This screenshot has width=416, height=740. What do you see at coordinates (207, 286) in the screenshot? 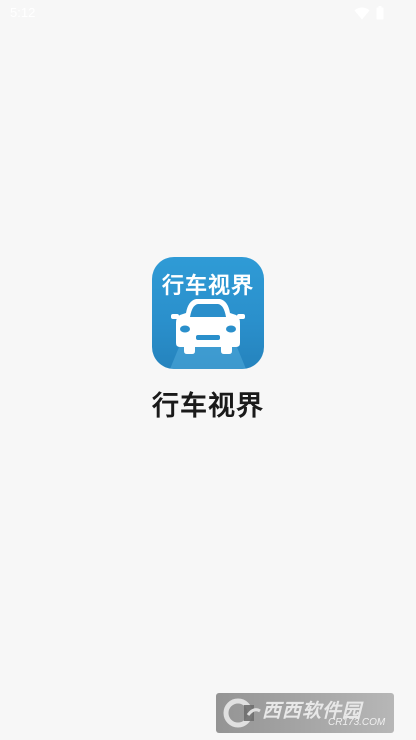
I see `app-icon-label: 行车视界` at bounding box center [207, 286].